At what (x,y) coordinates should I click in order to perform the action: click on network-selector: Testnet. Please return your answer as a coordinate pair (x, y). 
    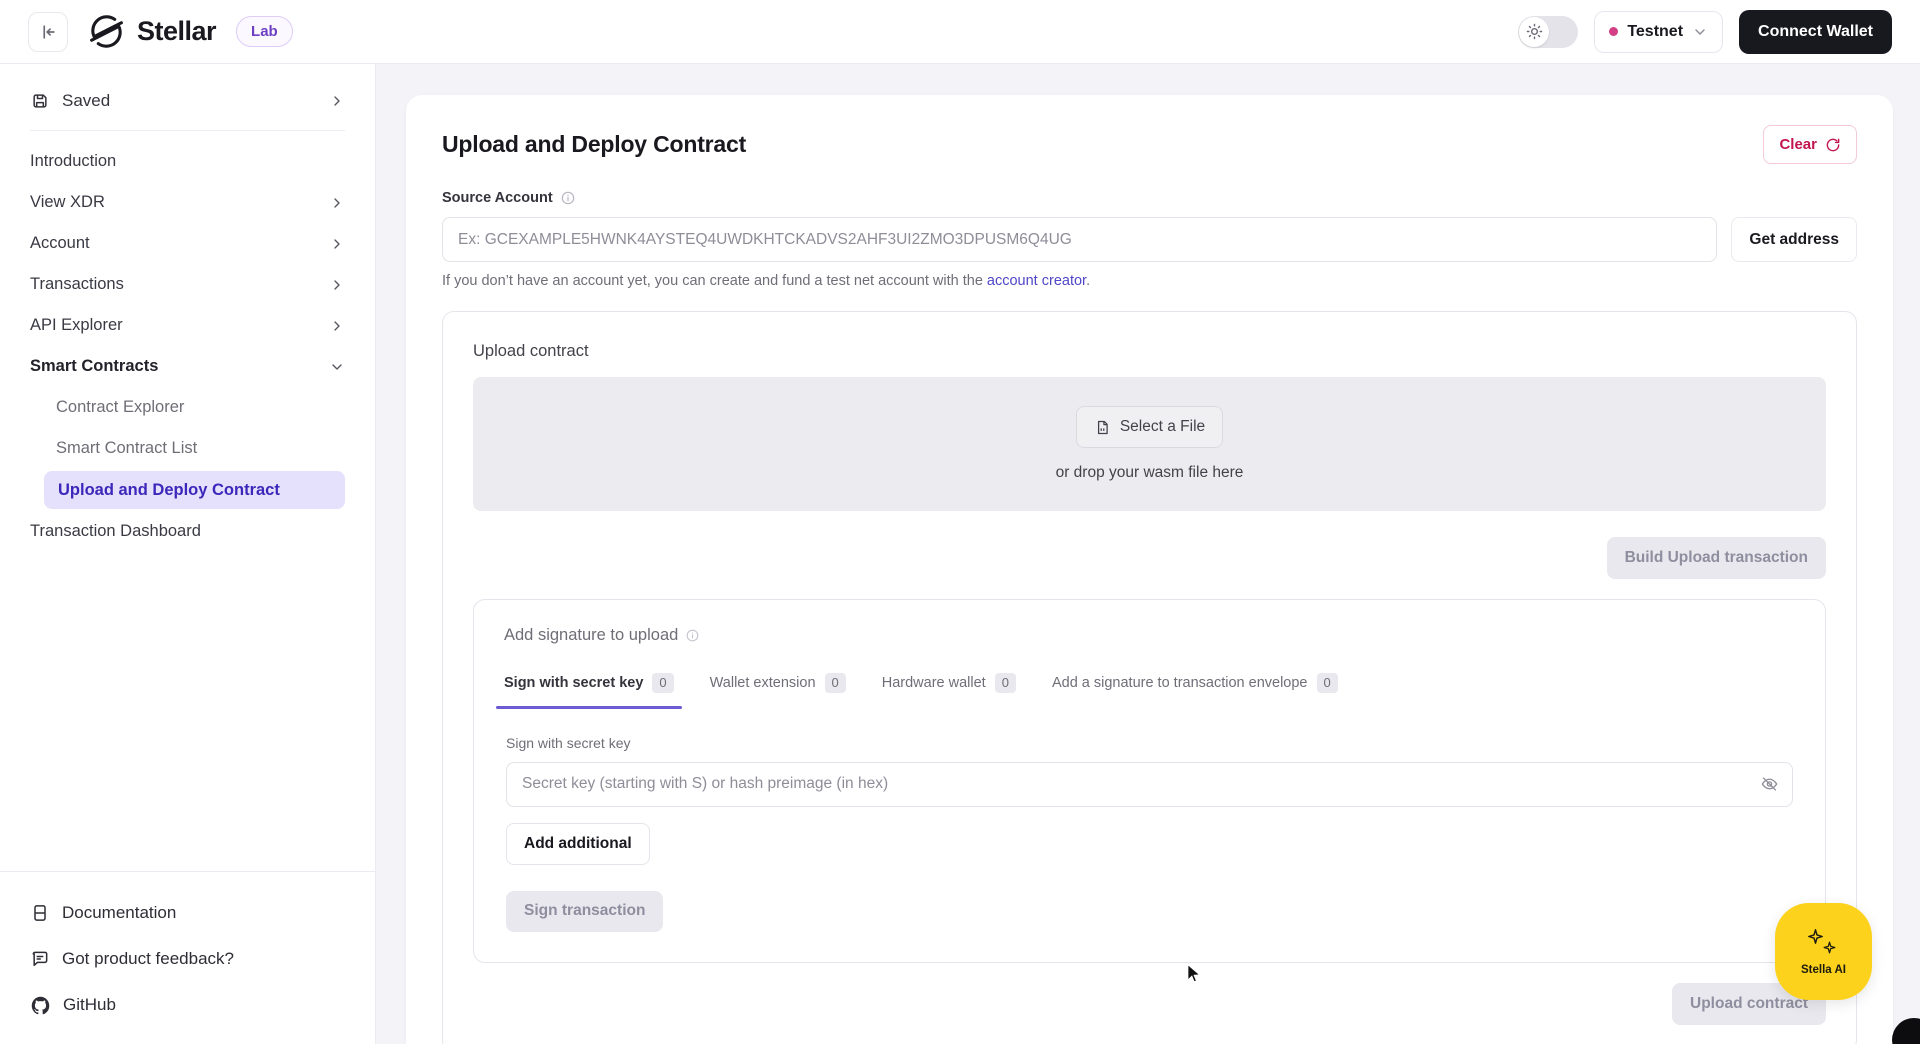
    Looking at the image, I should click on (1659, 31).